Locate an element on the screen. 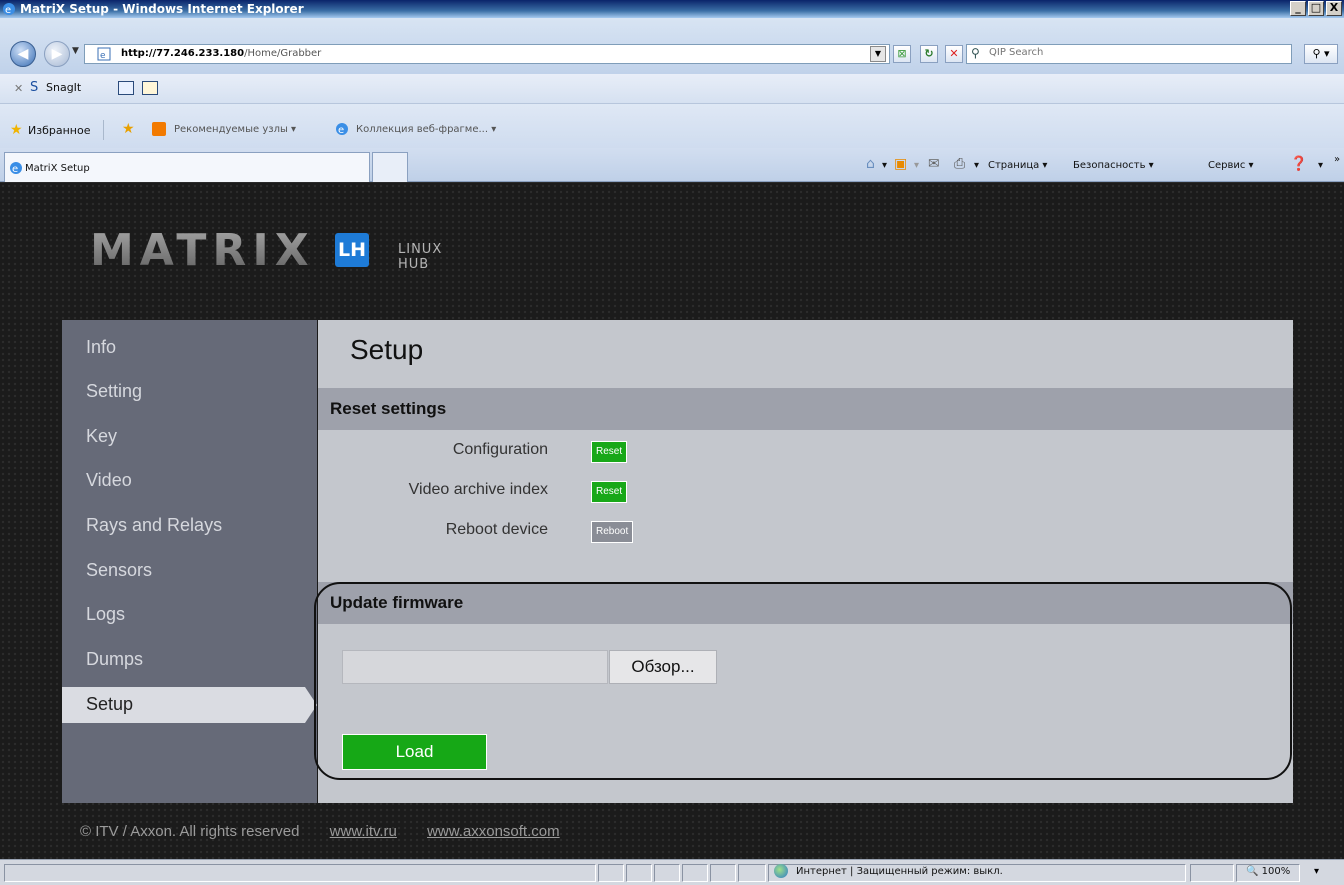  sidebar-item-setting: Setting is located at coordinates (189, 392).